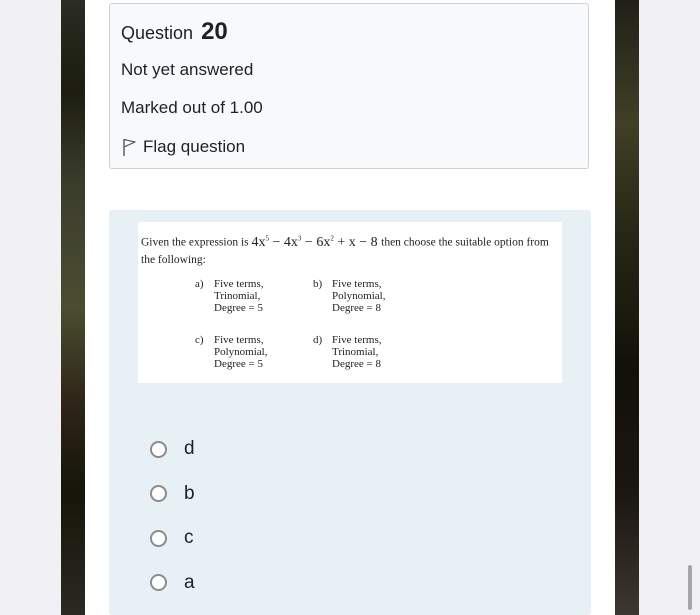  What do you see at coordinates (194, 146) in the screenshot?
I see `flag-question-label: Flag question` at bounding box center [194, 146].